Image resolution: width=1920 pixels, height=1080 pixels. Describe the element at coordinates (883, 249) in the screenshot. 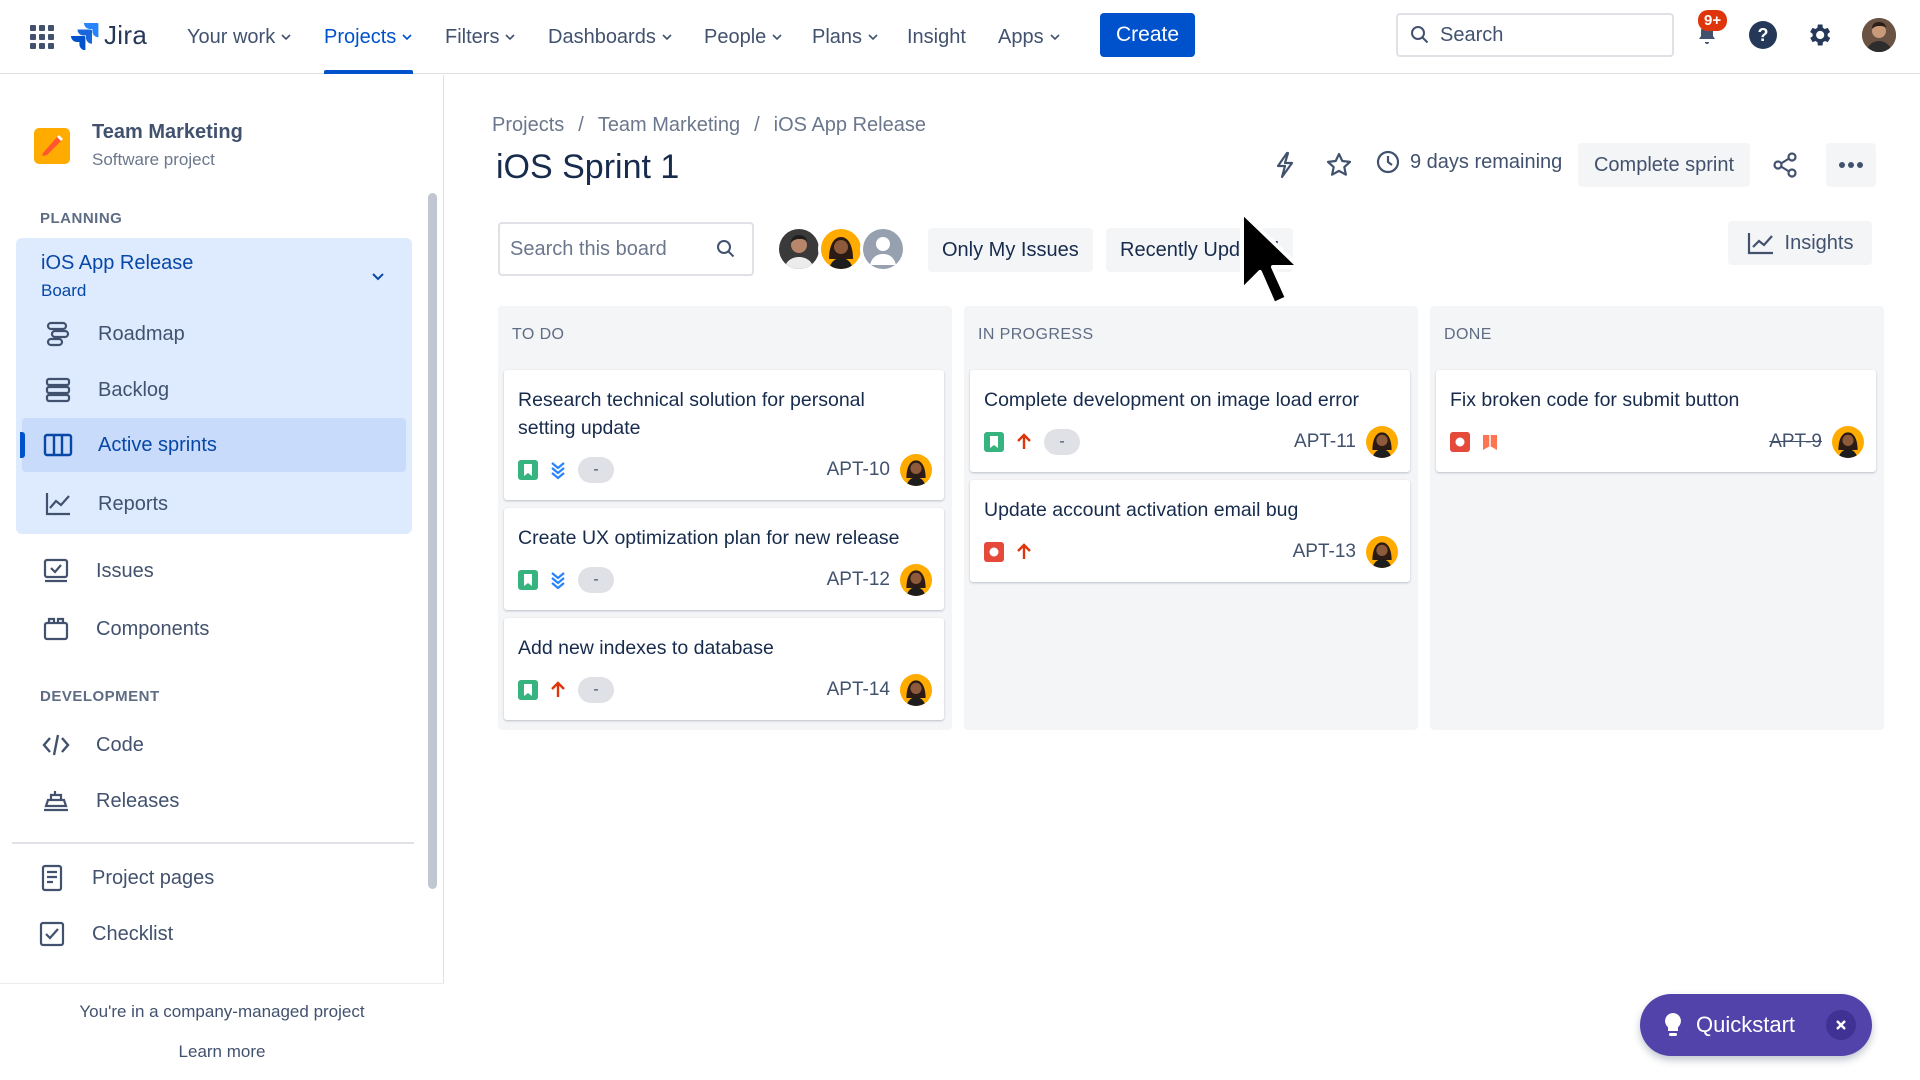

I see `avatar-filter-unassigned` at that location.